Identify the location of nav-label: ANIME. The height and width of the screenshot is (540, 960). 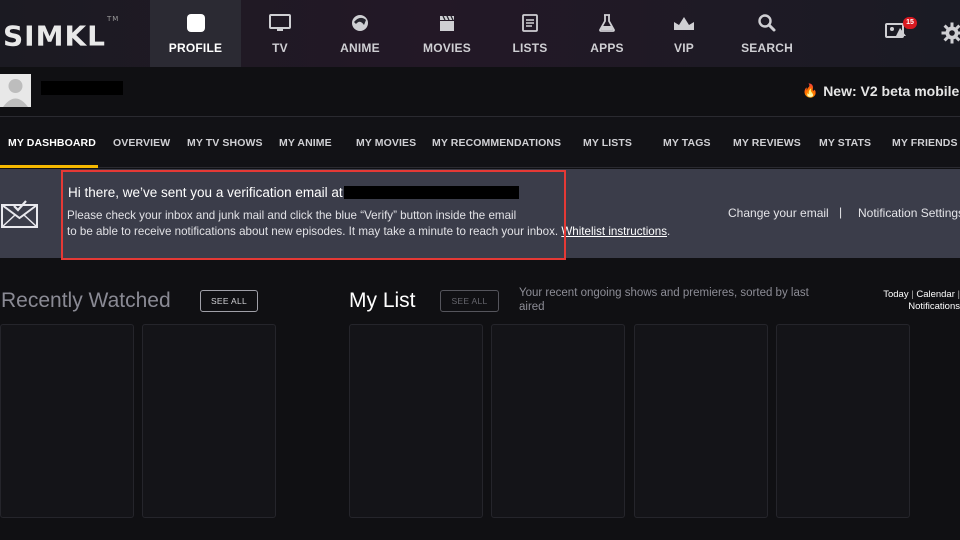
(360, 48).